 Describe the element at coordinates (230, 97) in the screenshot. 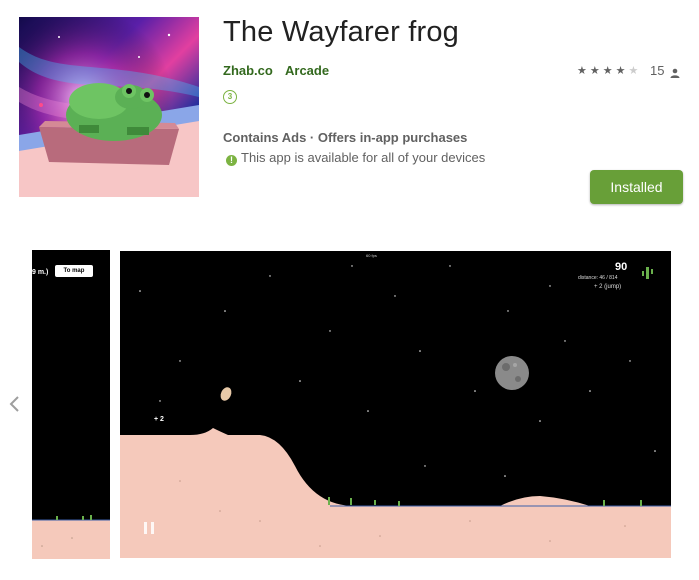

I see `content-rating-badge: 3` at that location.